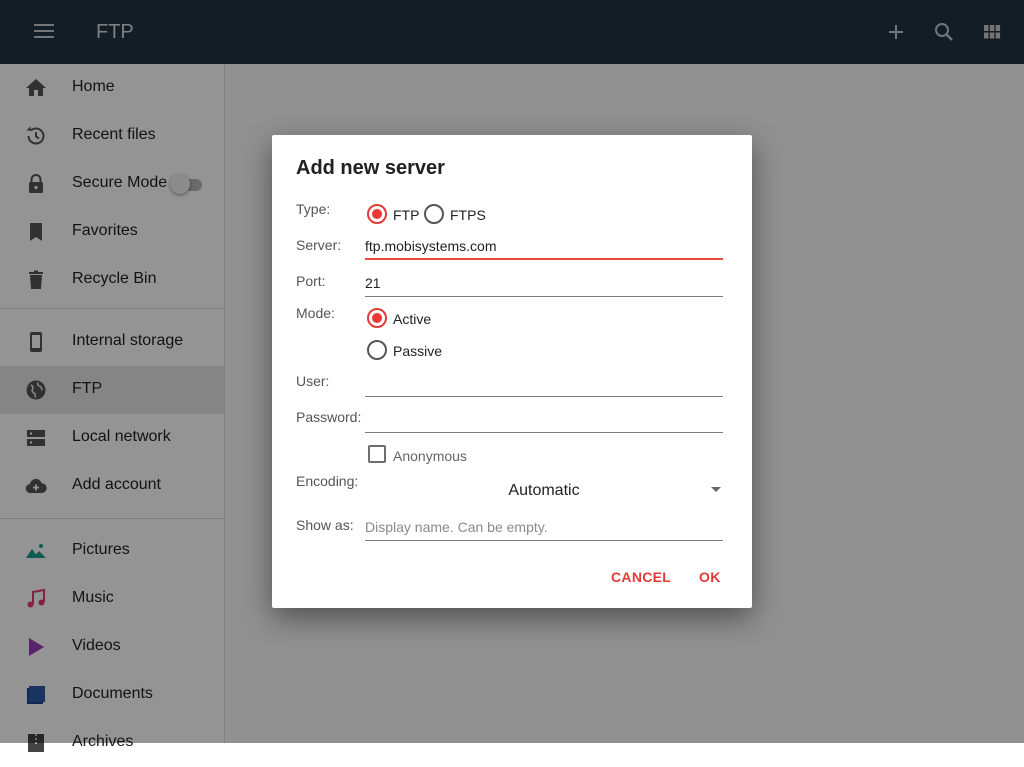 This screenshot has height=767, width=1024. I want to click on showas-label: Show as:, so click(325, 525).